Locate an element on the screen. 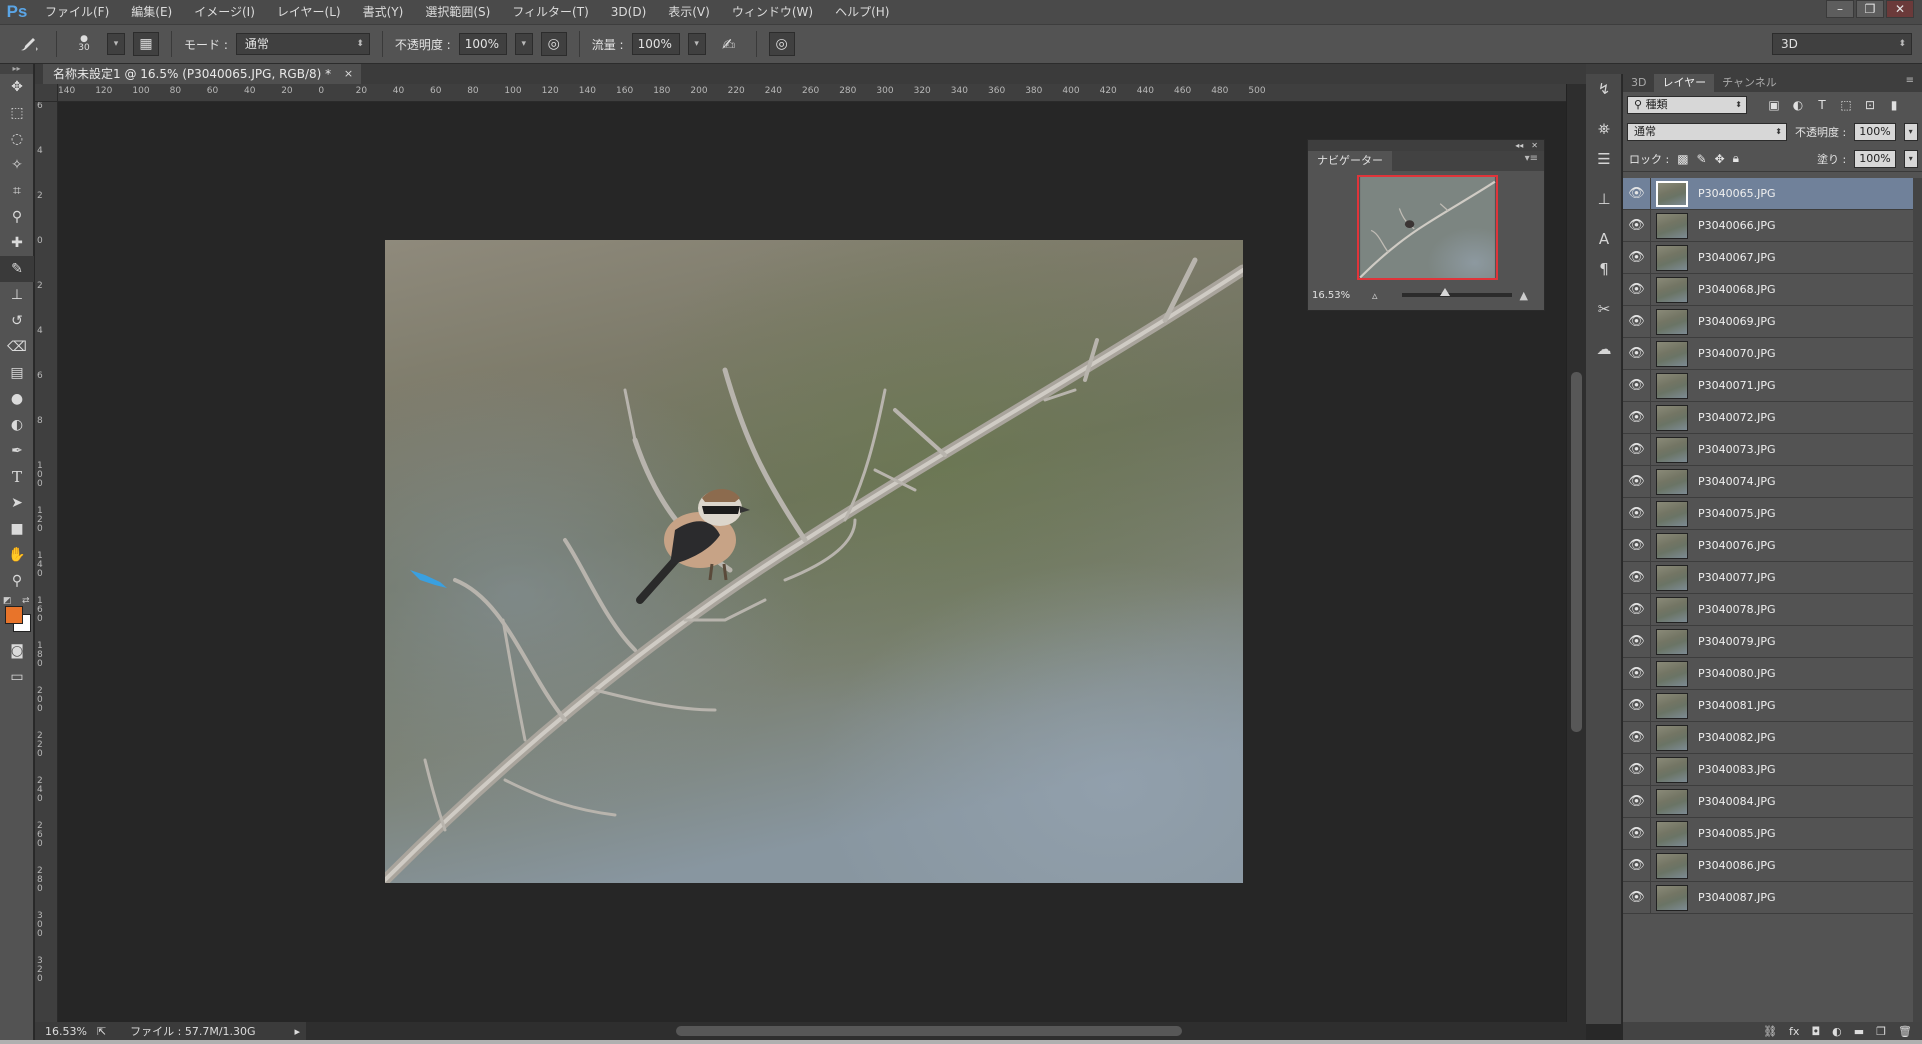  filter-kind-select: ⚲ 種類 ⬍ is located at coordinates (1687, 105).